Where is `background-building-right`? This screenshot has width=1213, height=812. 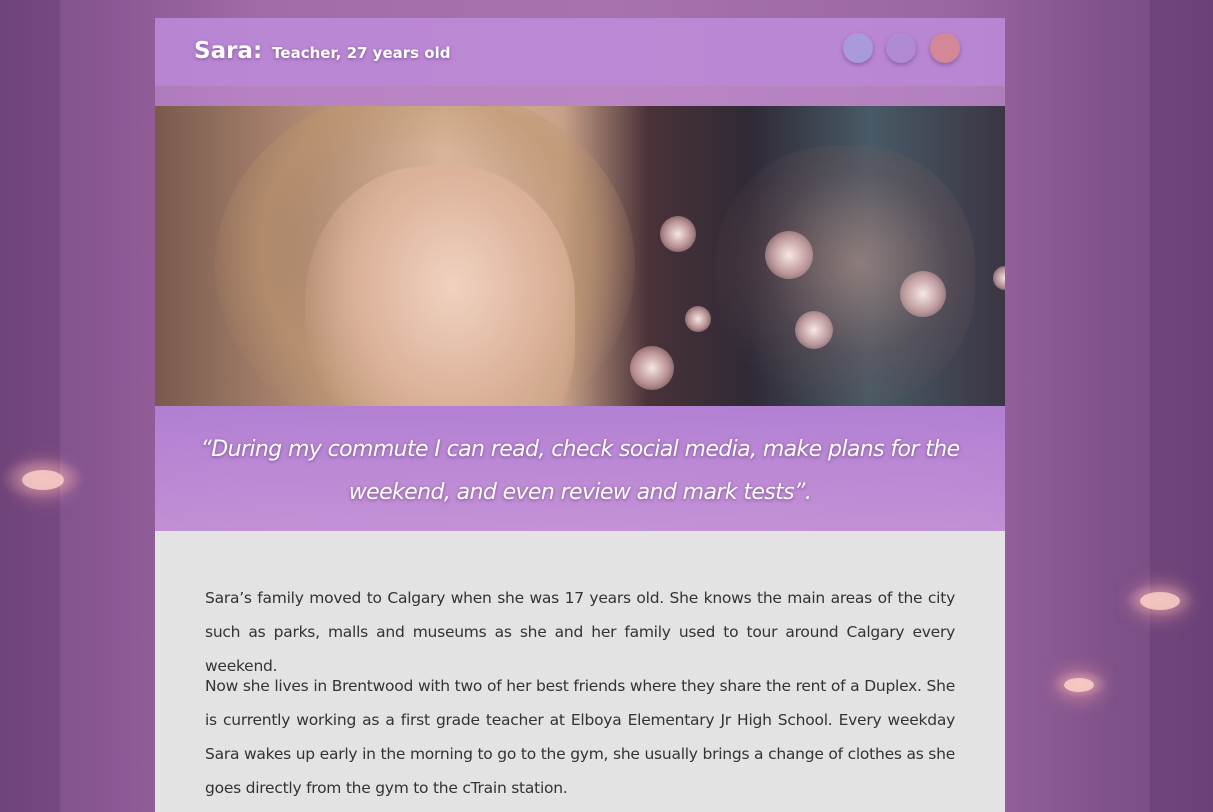 background-building-right is located at coordinates (1181, 406).